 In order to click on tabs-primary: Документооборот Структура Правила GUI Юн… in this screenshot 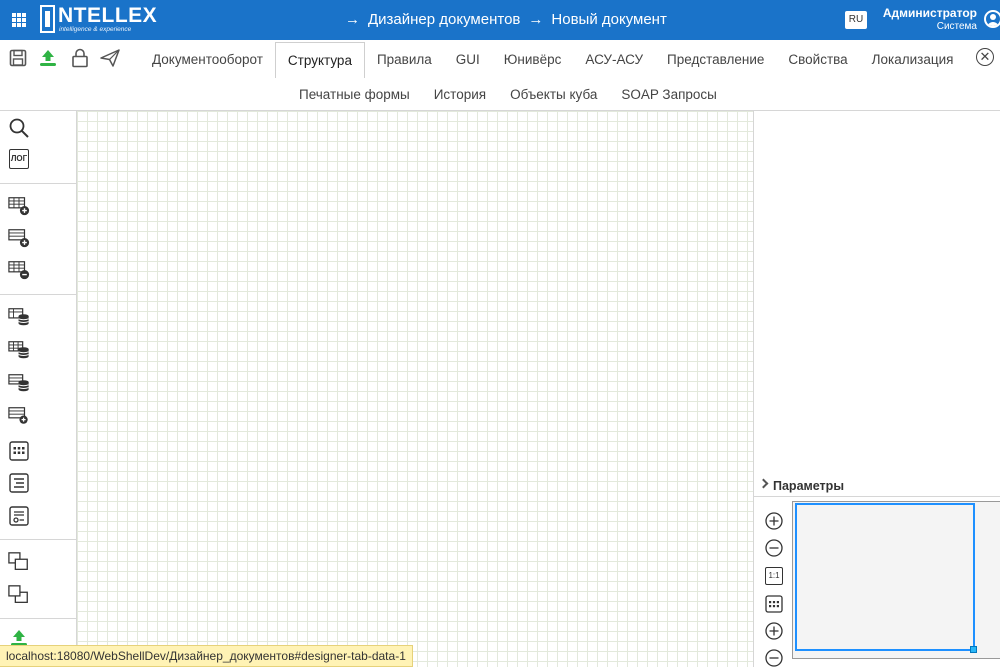, I will do `click(552, 59)`.